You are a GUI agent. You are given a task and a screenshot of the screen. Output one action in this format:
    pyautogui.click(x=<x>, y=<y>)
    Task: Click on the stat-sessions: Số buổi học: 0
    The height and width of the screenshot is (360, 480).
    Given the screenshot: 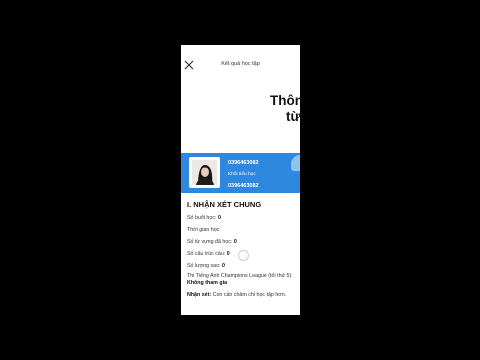 What is the action you would take?
    pyautogui.click(x=204, y=218)
    